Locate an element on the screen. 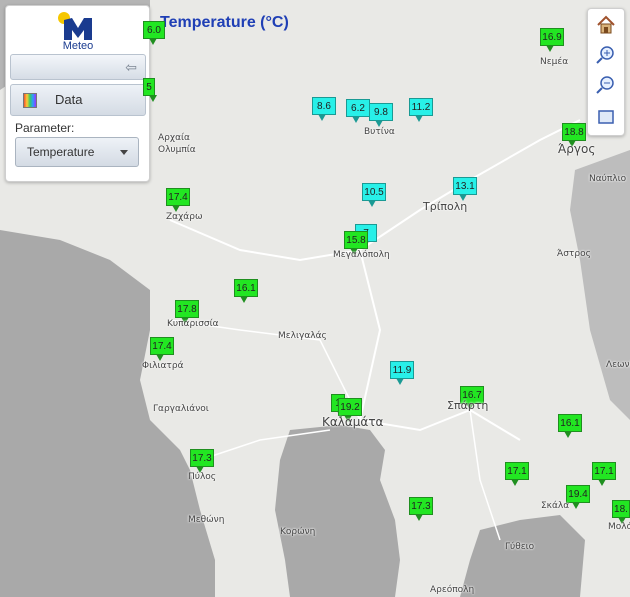 Image resolution: width=630 pixels, height=597 pixels. city-label: Φιλιατρά is located at coordinates (163, 366).